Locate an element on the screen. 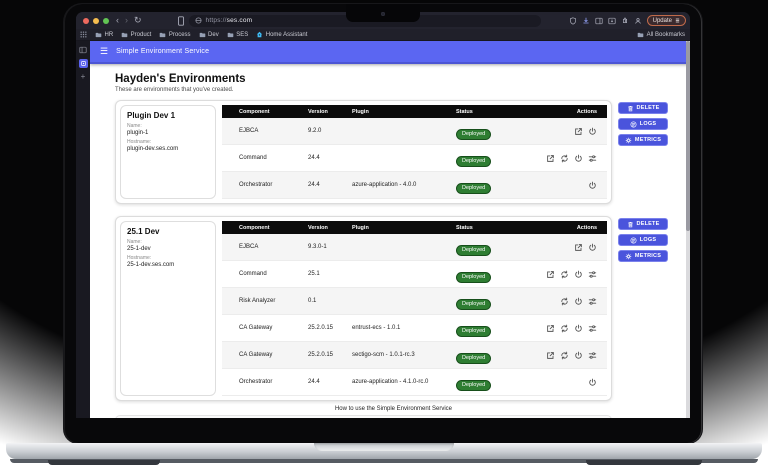 The height and width of the screenshot is (468, 768). reload-icon: ↻ is located at coordinates (138, 20).